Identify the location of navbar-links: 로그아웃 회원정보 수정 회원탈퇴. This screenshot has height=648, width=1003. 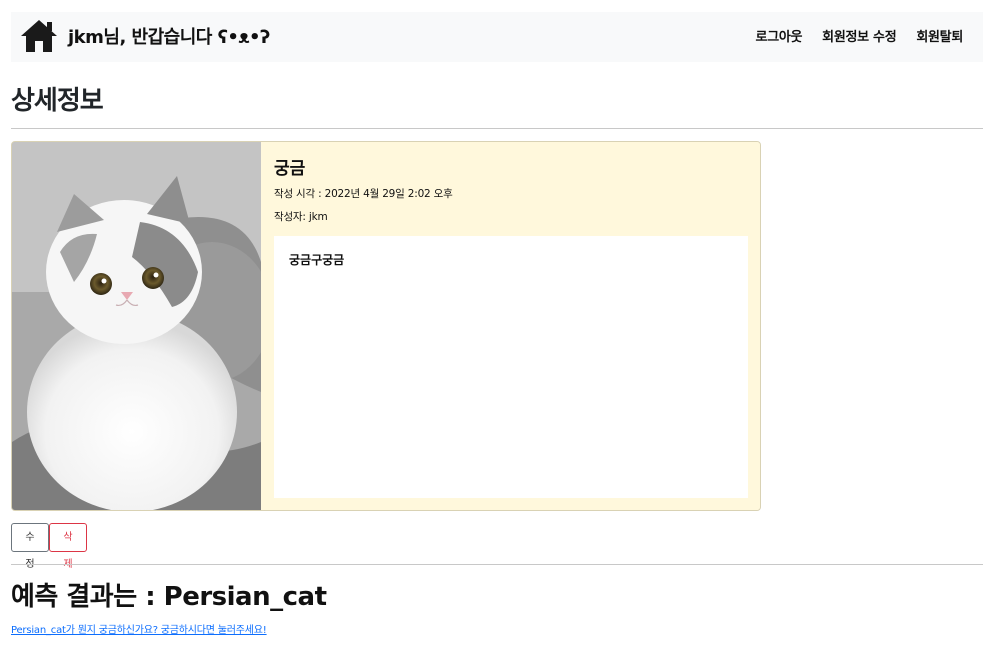
(860, 35).